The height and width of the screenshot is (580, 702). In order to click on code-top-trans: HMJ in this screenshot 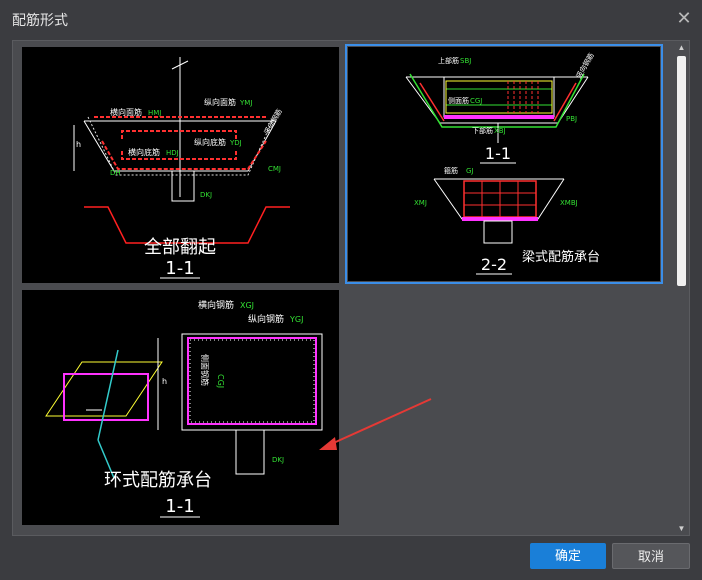, I will do `click(154, 113)`.